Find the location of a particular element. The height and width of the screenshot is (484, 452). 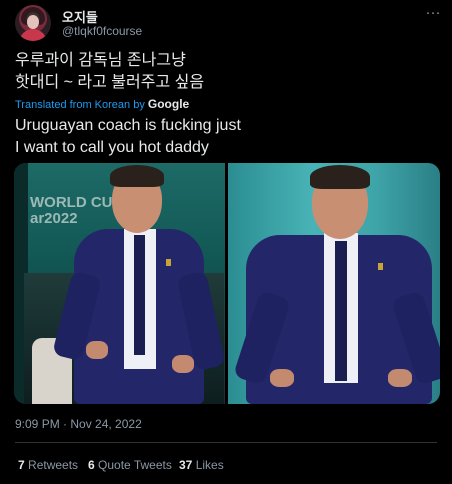

tweet-text-line: 핫대디 ~ 라고 불러주고 싶음 is located at coordinates (110, 82).